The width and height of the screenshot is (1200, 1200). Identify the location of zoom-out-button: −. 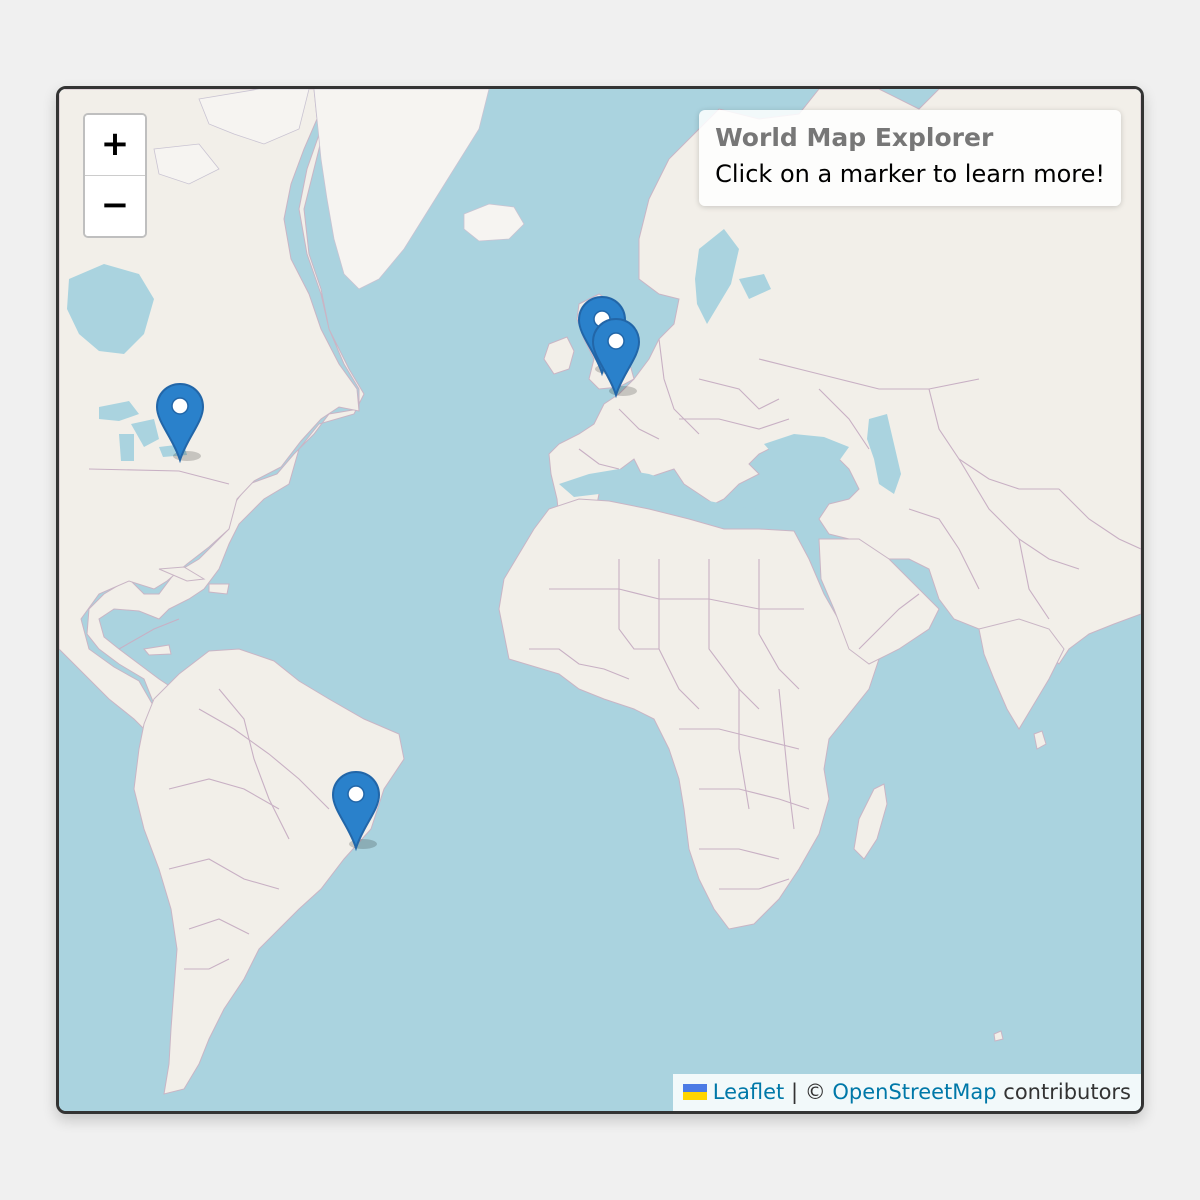
(115, 205).